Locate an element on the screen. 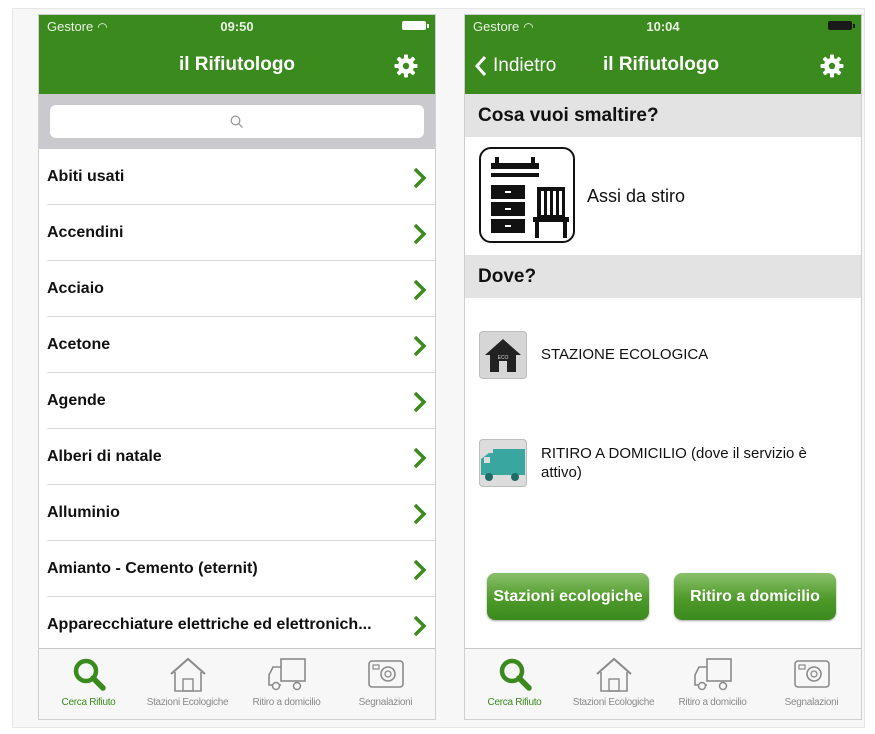 The height and width of the screenshot is (734, 875). nav-bar: Indietro il Rifiutologo is located at coordinates (663, 65).